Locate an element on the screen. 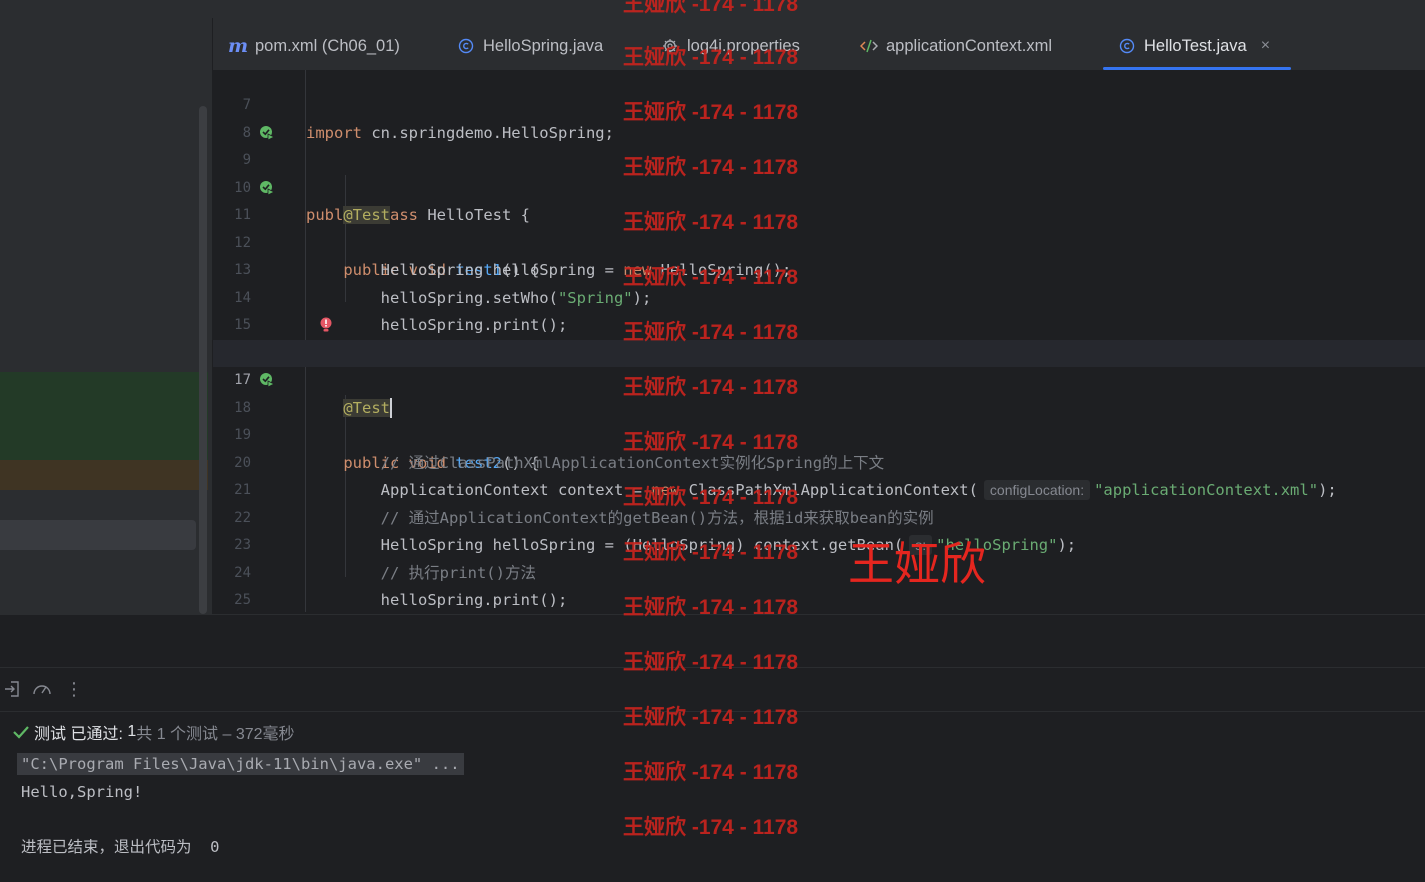 Image resolution: width=1425 pixels, height=882 pixels. more-options-icon: ⋮ is located at coordinates (74, 690).